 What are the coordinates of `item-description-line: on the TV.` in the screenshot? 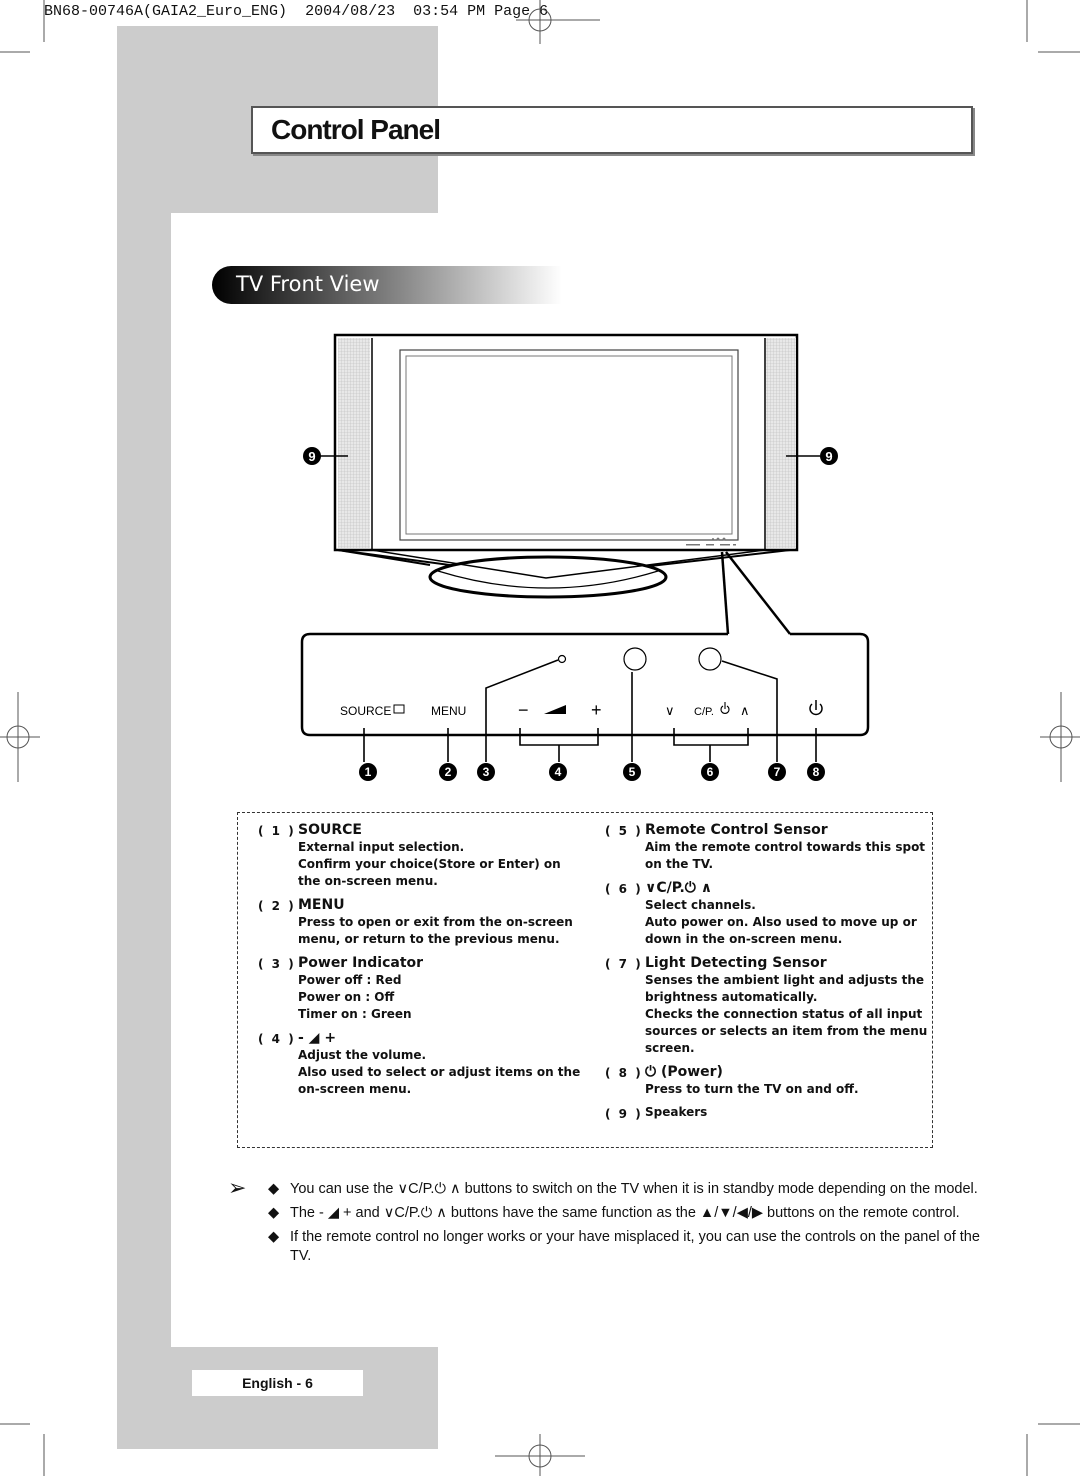 It's located at (679, 864).